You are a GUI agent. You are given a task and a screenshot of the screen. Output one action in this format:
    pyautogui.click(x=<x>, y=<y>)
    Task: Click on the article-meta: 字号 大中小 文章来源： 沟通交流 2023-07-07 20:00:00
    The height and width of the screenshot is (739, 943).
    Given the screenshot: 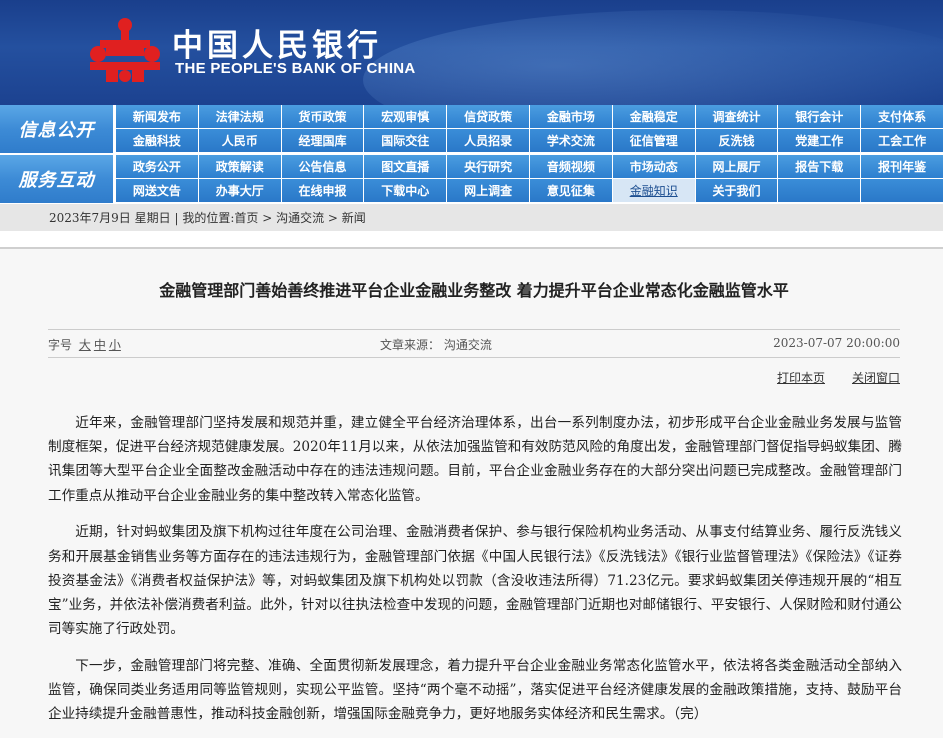 What is the action you would take?
    pyautogui.click(x=474, y=343)
    